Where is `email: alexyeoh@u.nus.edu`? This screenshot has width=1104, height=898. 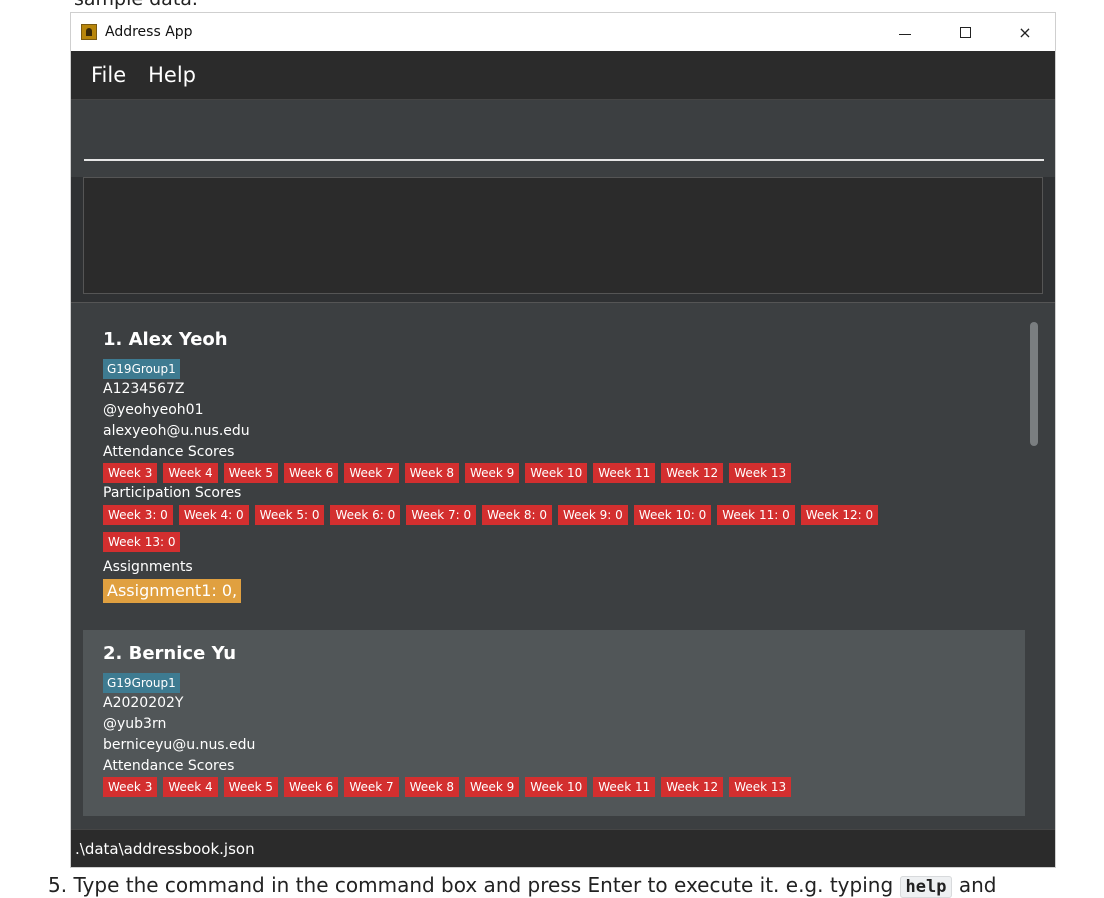 email: alexyeoh@u.nus.edu is located at coordinates (176, 431).